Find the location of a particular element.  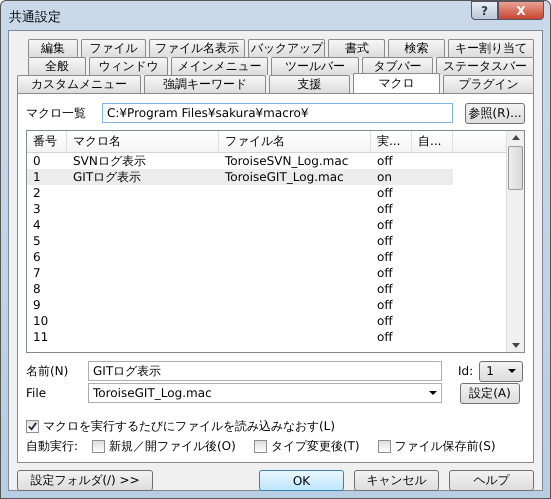

tab: 全般 is located at coordinates (57, 66).